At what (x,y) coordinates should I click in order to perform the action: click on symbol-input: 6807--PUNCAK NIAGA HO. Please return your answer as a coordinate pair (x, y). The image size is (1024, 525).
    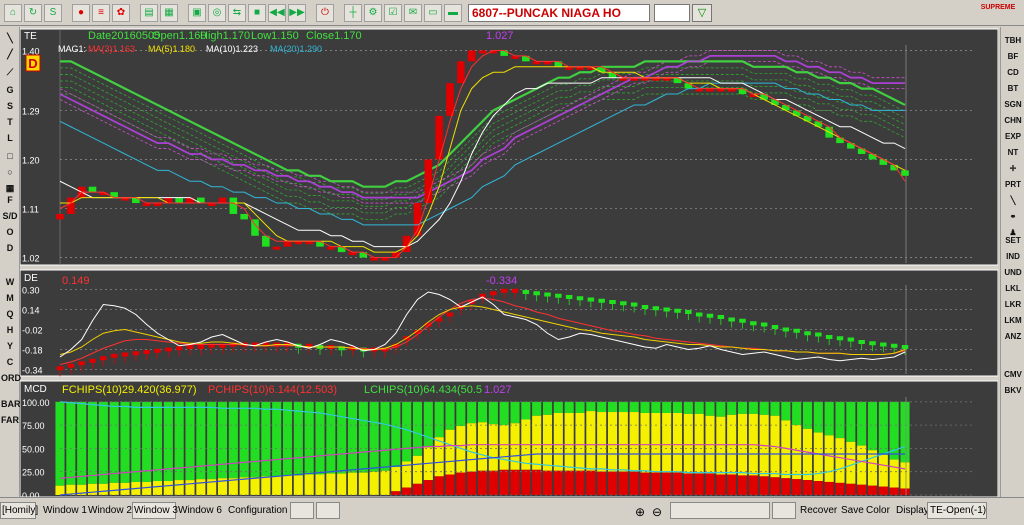
    Looking at the image, I should click on (559, 12).